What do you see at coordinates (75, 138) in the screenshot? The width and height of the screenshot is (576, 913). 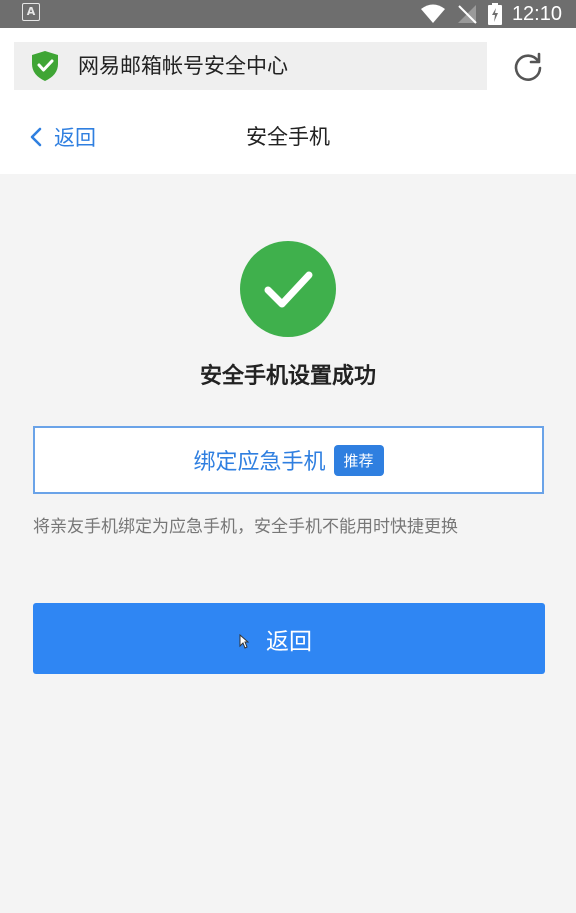 I see `back-label: 返回` at bounding box center [75, 138].